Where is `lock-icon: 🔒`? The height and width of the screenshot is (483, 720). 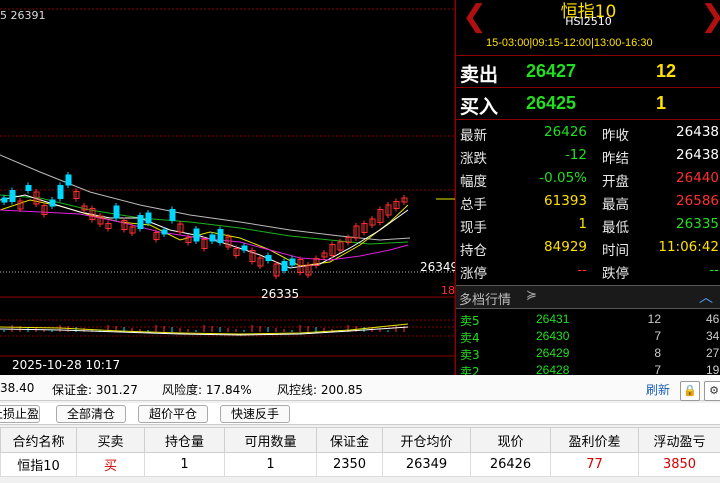
lock-icon: 🔒 is located at coordinates (690, 391).